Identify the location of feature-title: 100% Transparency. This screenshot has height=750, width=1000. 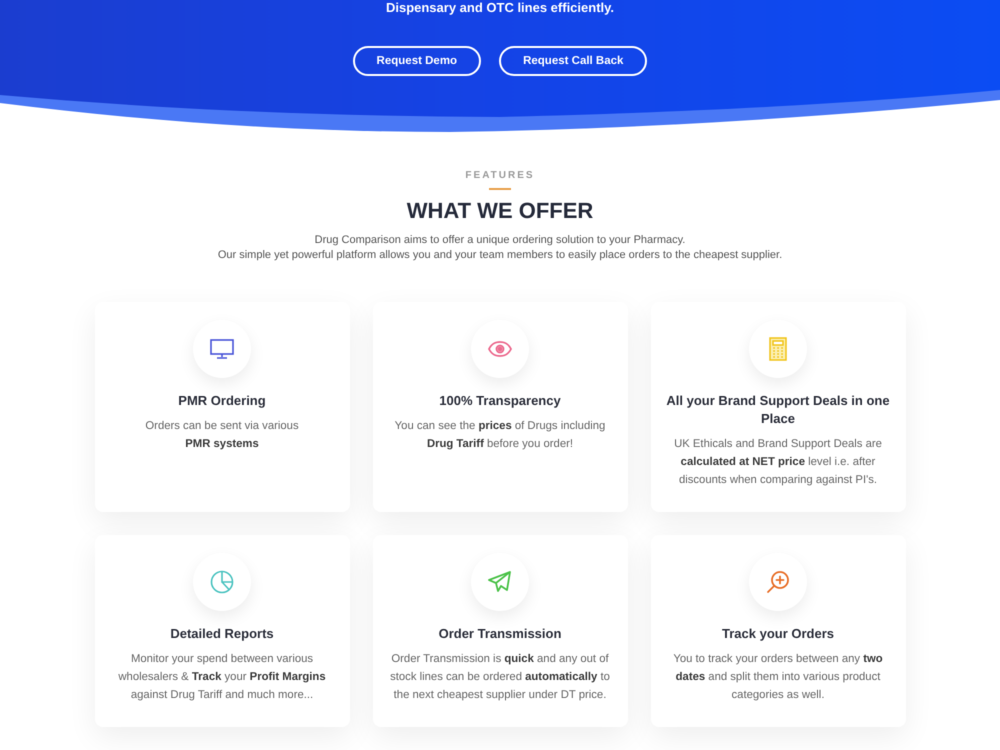
(500, 401).